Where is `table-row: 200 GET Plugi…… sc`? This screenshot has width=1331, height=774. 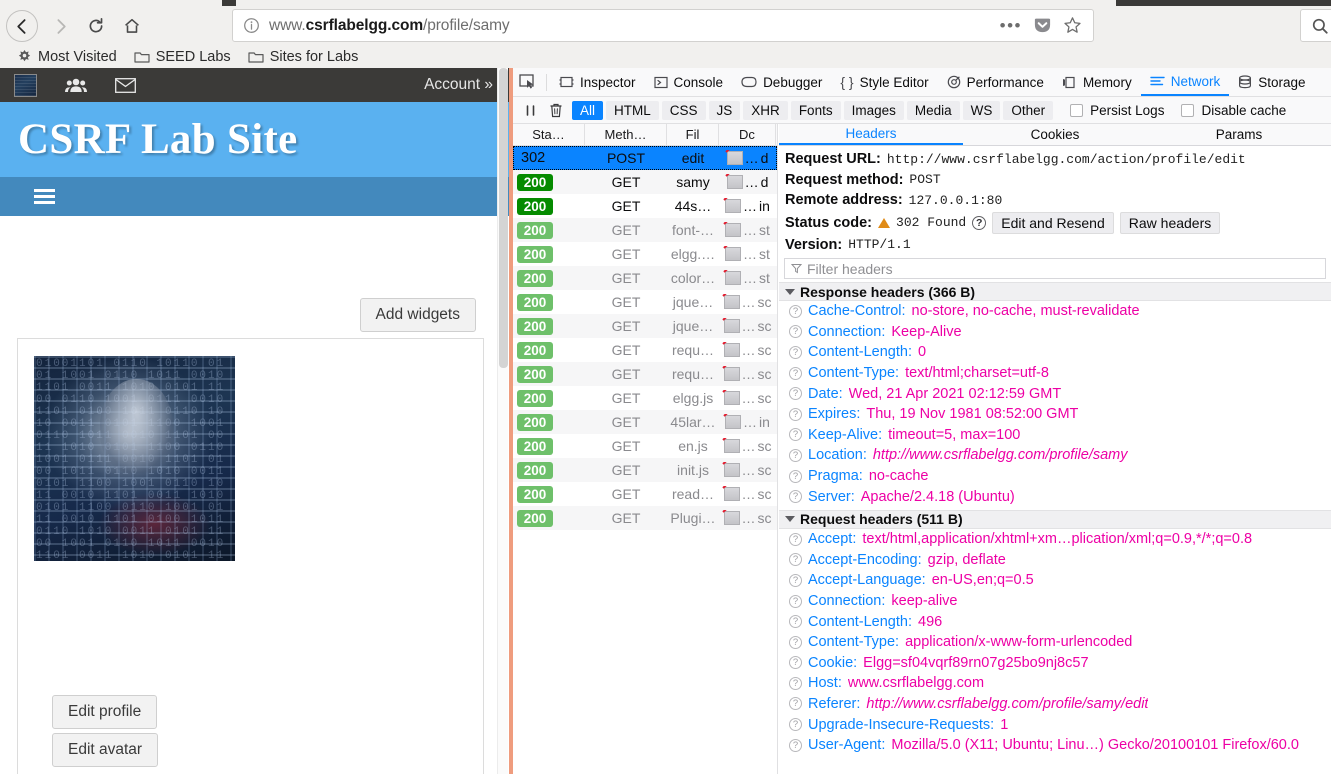
table-row: 200 GET Plugi…… sc is located at coordinates (645, 518).